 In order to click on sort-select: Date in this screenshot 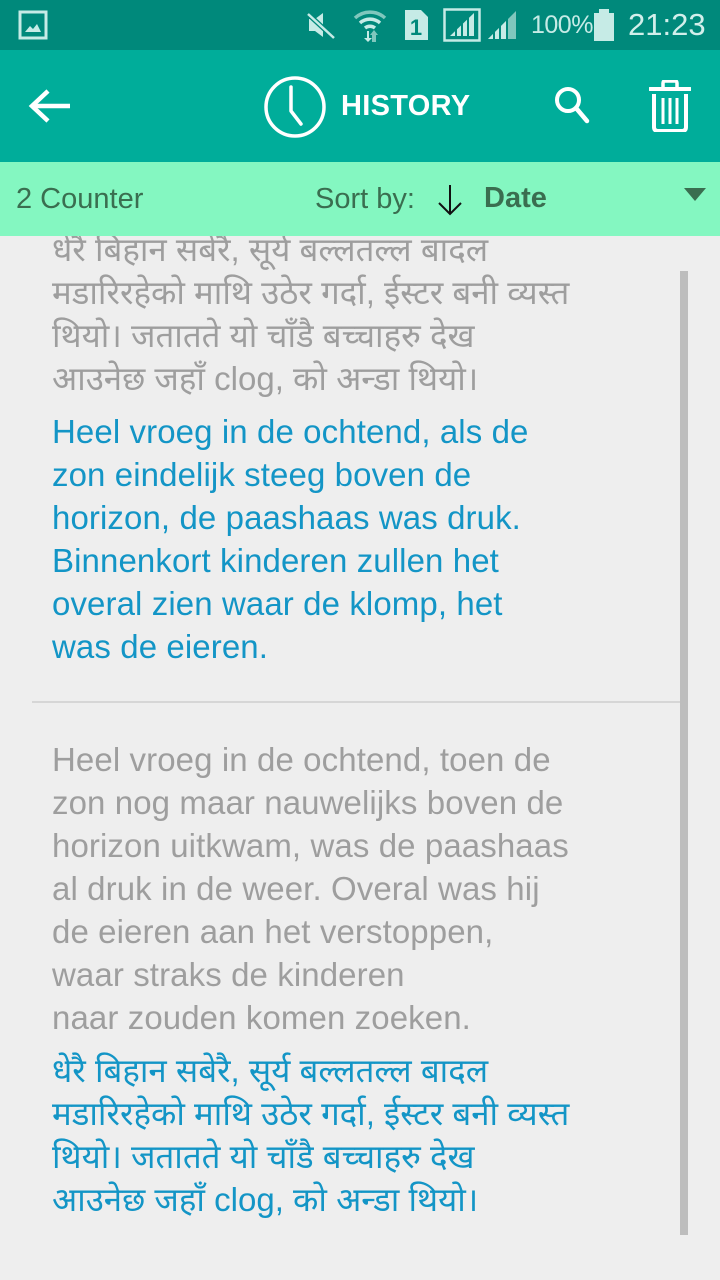, I will do `click(515, 198)`.